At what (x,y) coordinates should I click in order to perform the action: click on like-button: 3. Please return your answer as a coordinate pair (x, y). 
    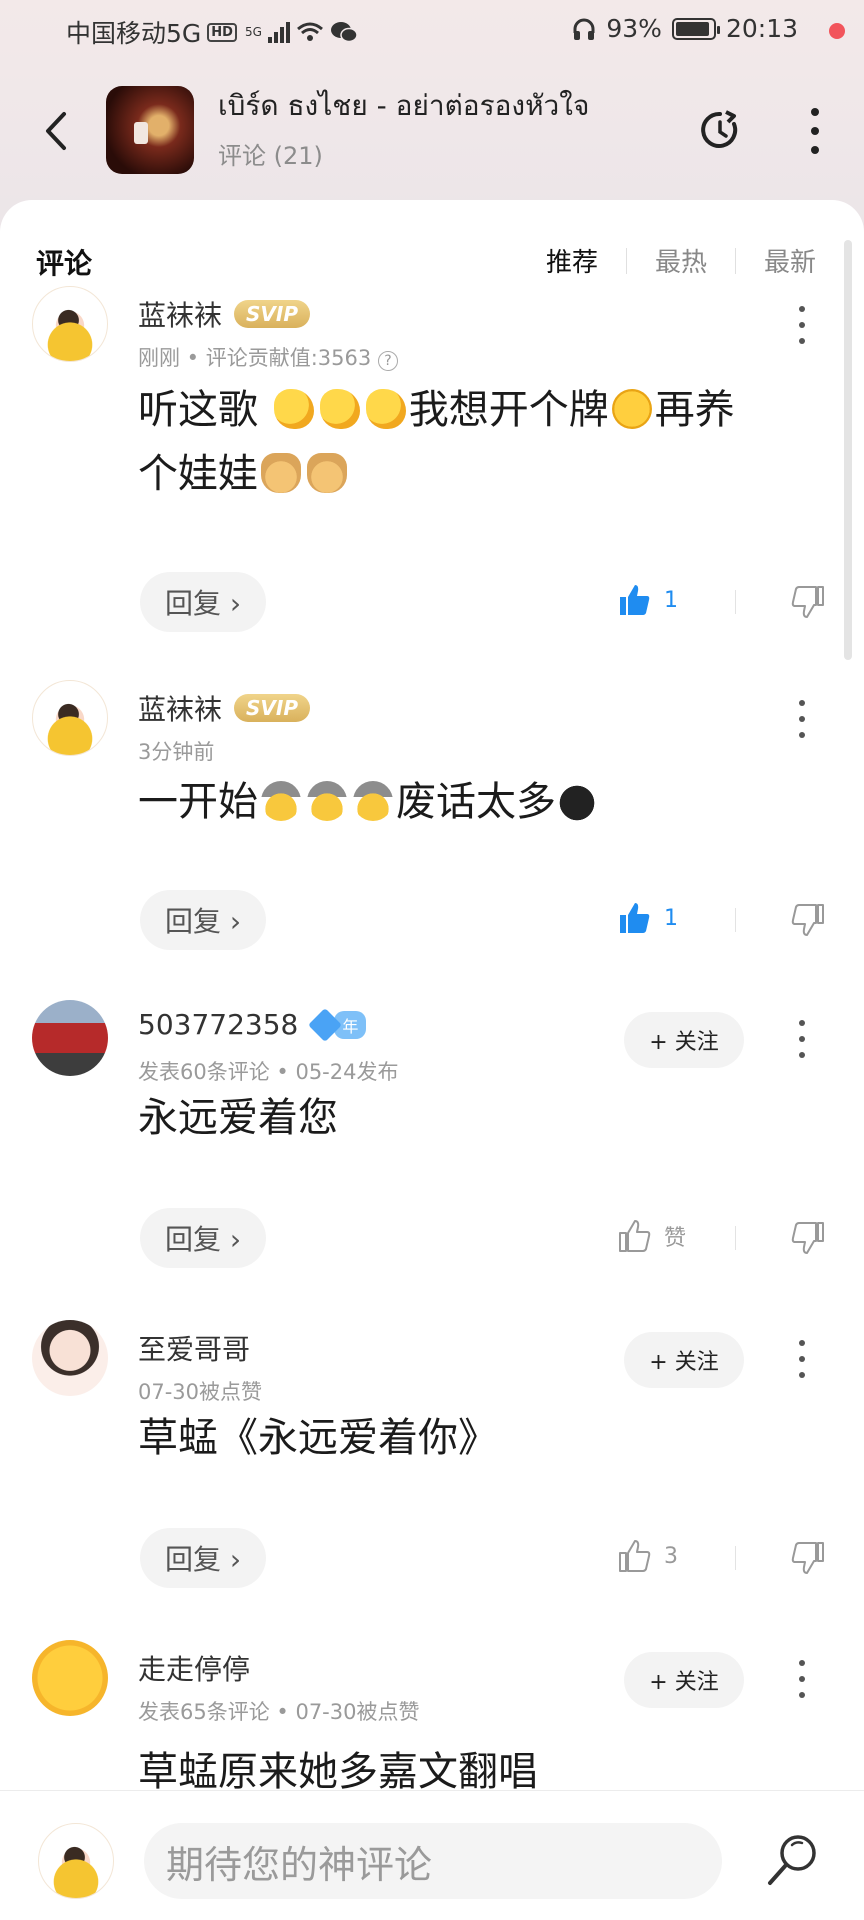
    Looking at the image, I should click on (647, 1556).